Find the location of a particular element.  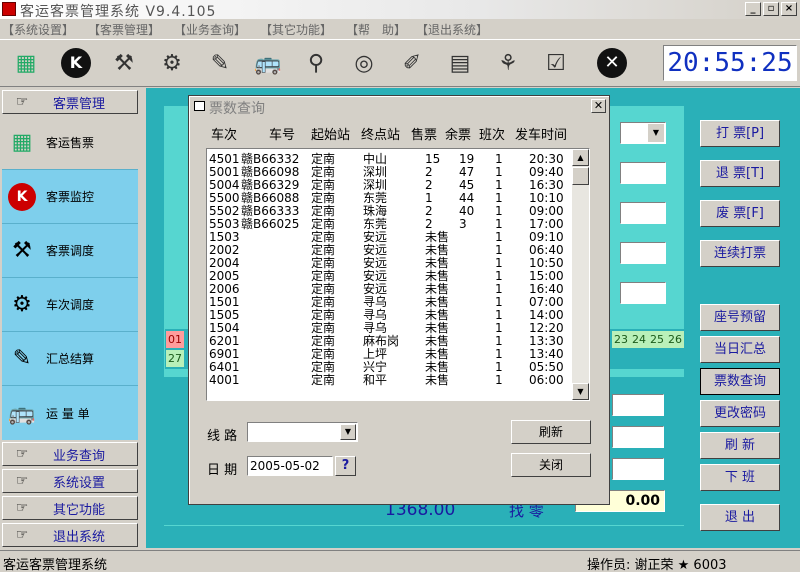

date-input: 2005-05-02 is located at coordinates (290, 466).